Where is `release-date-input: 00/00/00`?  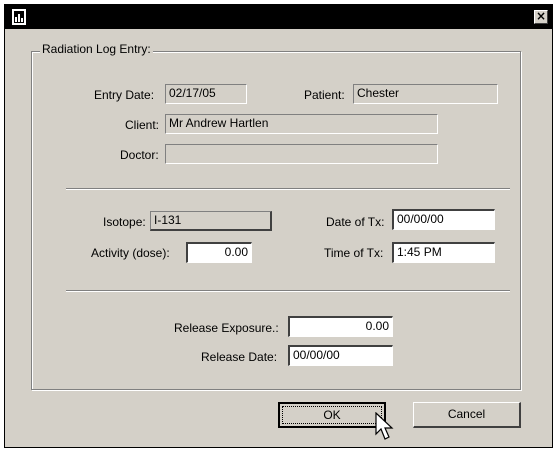 release-date-input: 00/00/00 is located at coordinates (340, 355).